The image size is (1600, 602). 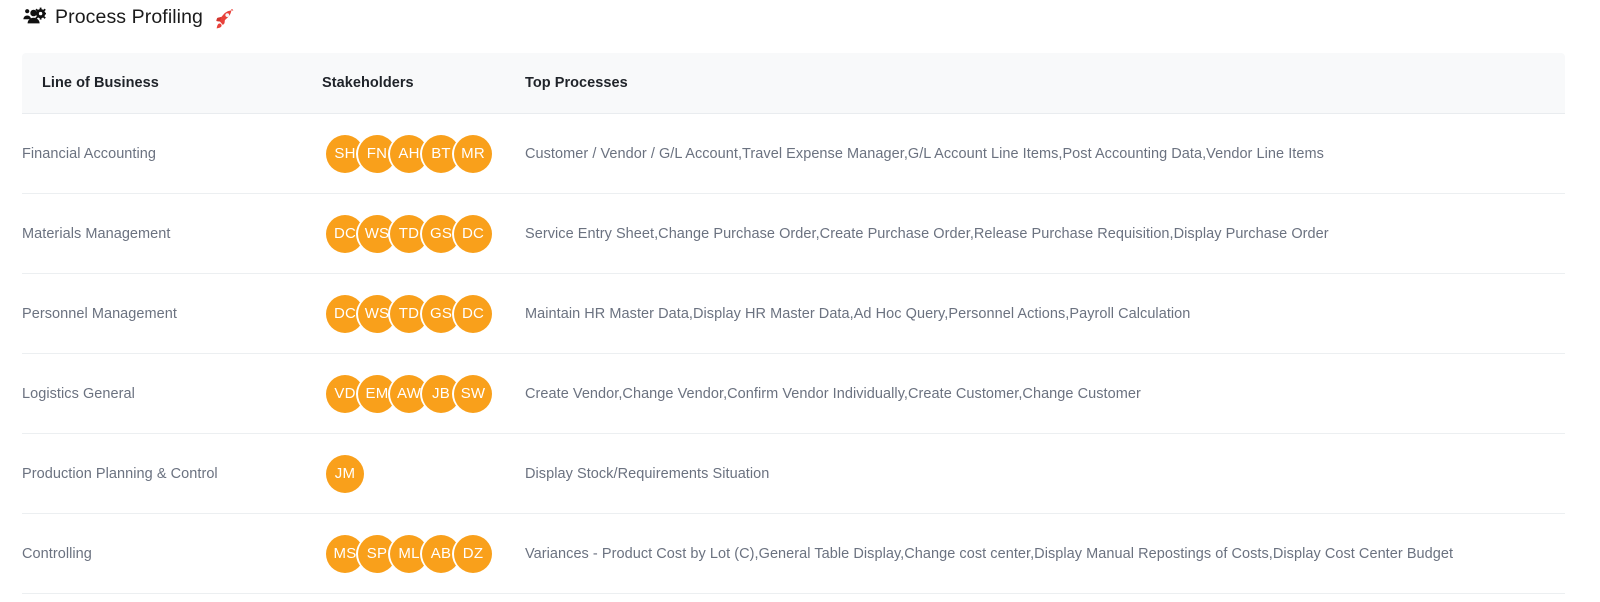 What do you see at coordinates (423, 83) in the screenshot?
I see `column-header-stakeholders: Stakeholders` at bounding box center [423, 83].